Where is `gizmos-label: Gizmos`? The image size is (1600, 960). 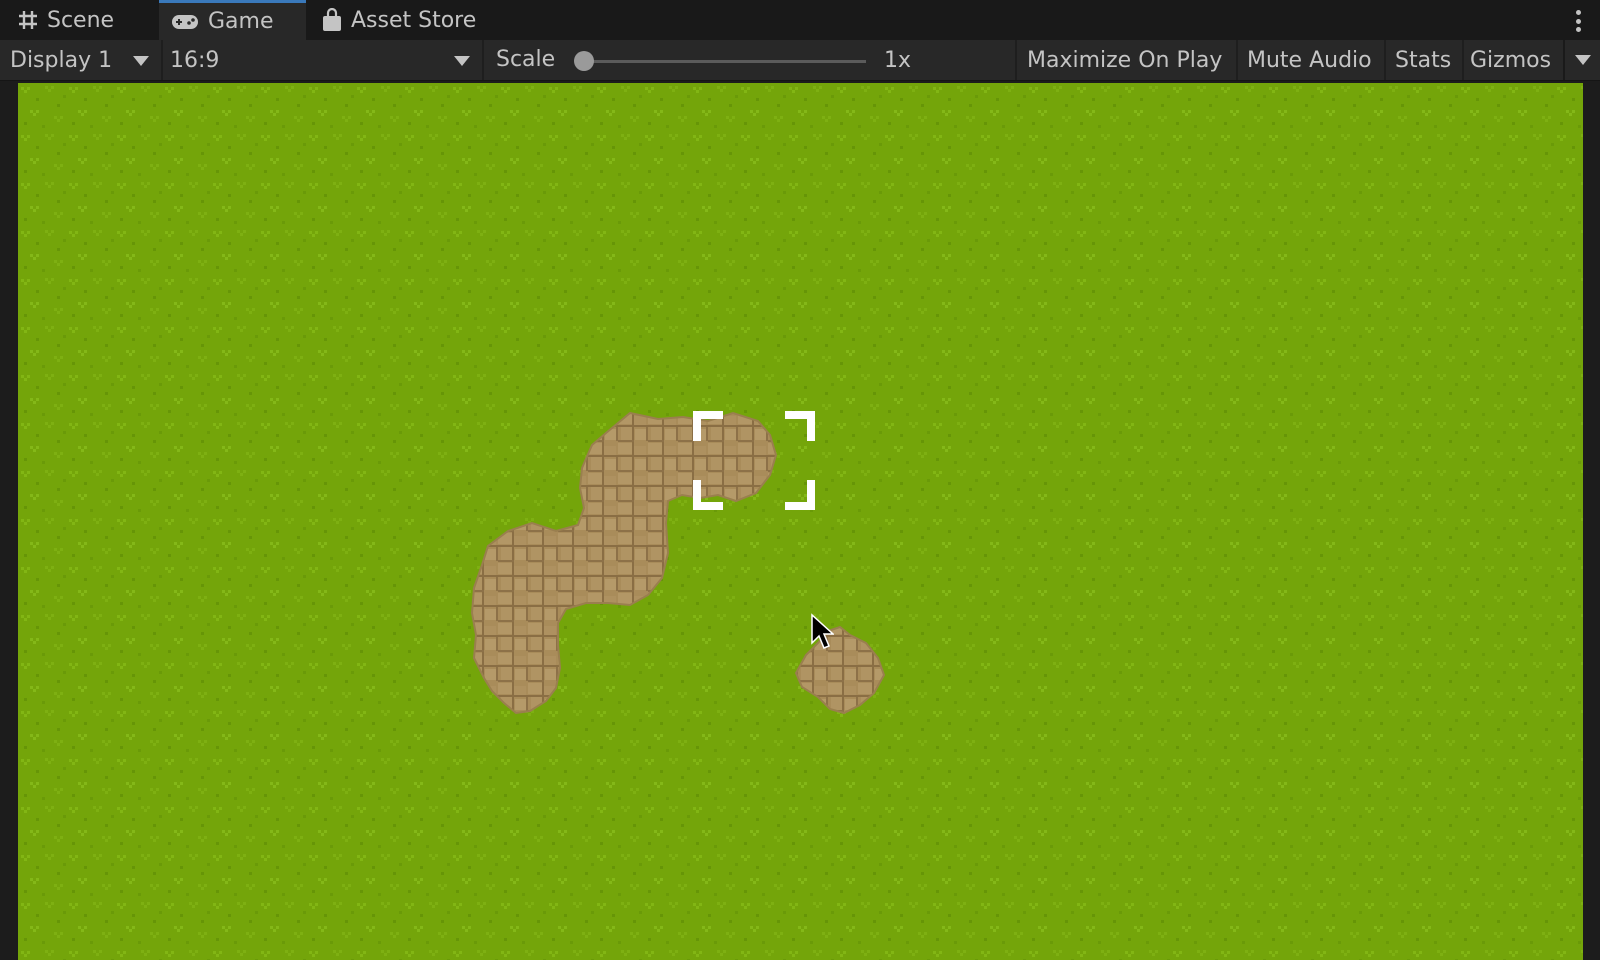 gizmos-label: Gizmos is located at coordinates (1511, 60).